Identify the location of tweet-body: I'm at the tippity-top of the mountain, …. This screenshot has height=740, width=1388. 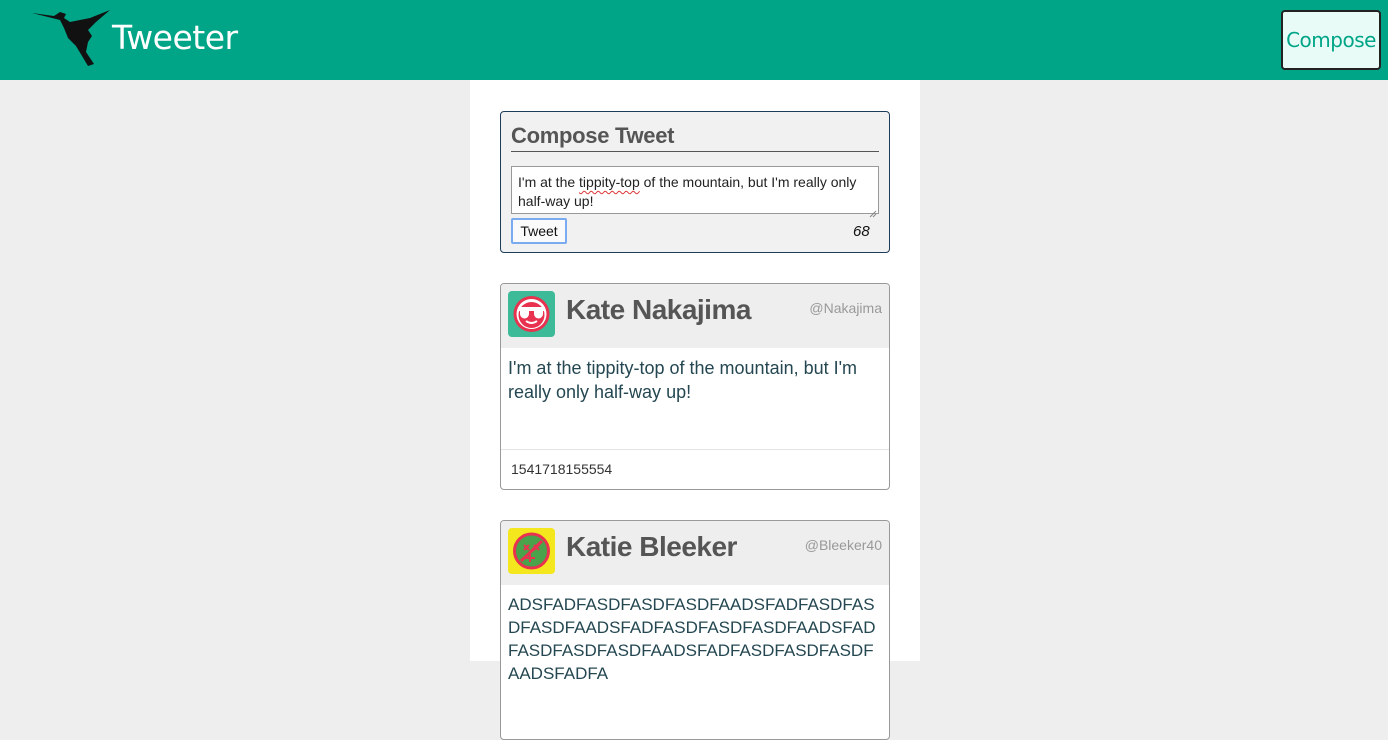
(683, 380).